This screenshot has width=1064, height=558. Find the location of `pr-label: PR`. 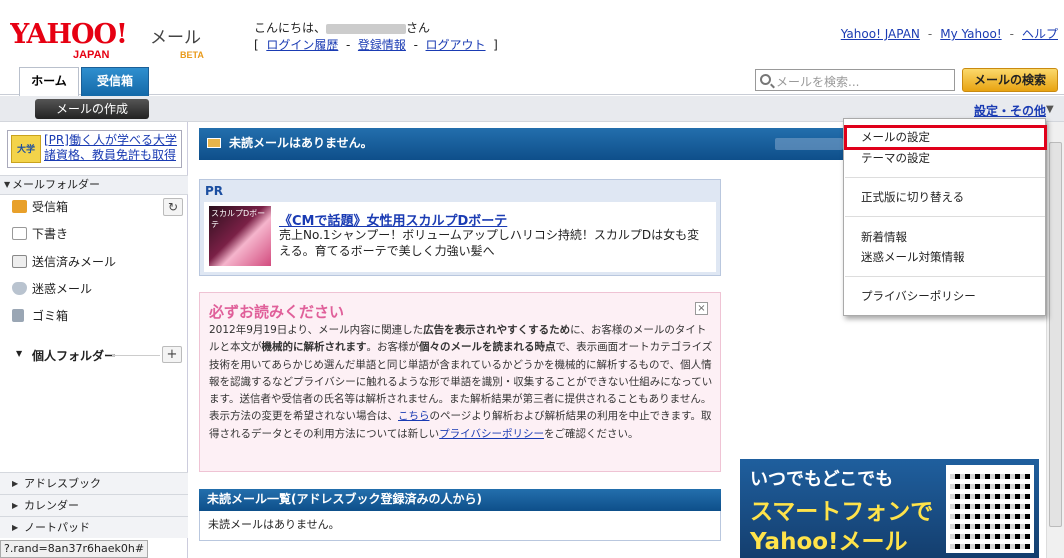

pr-label: PR is located at coordinates (214, 191).